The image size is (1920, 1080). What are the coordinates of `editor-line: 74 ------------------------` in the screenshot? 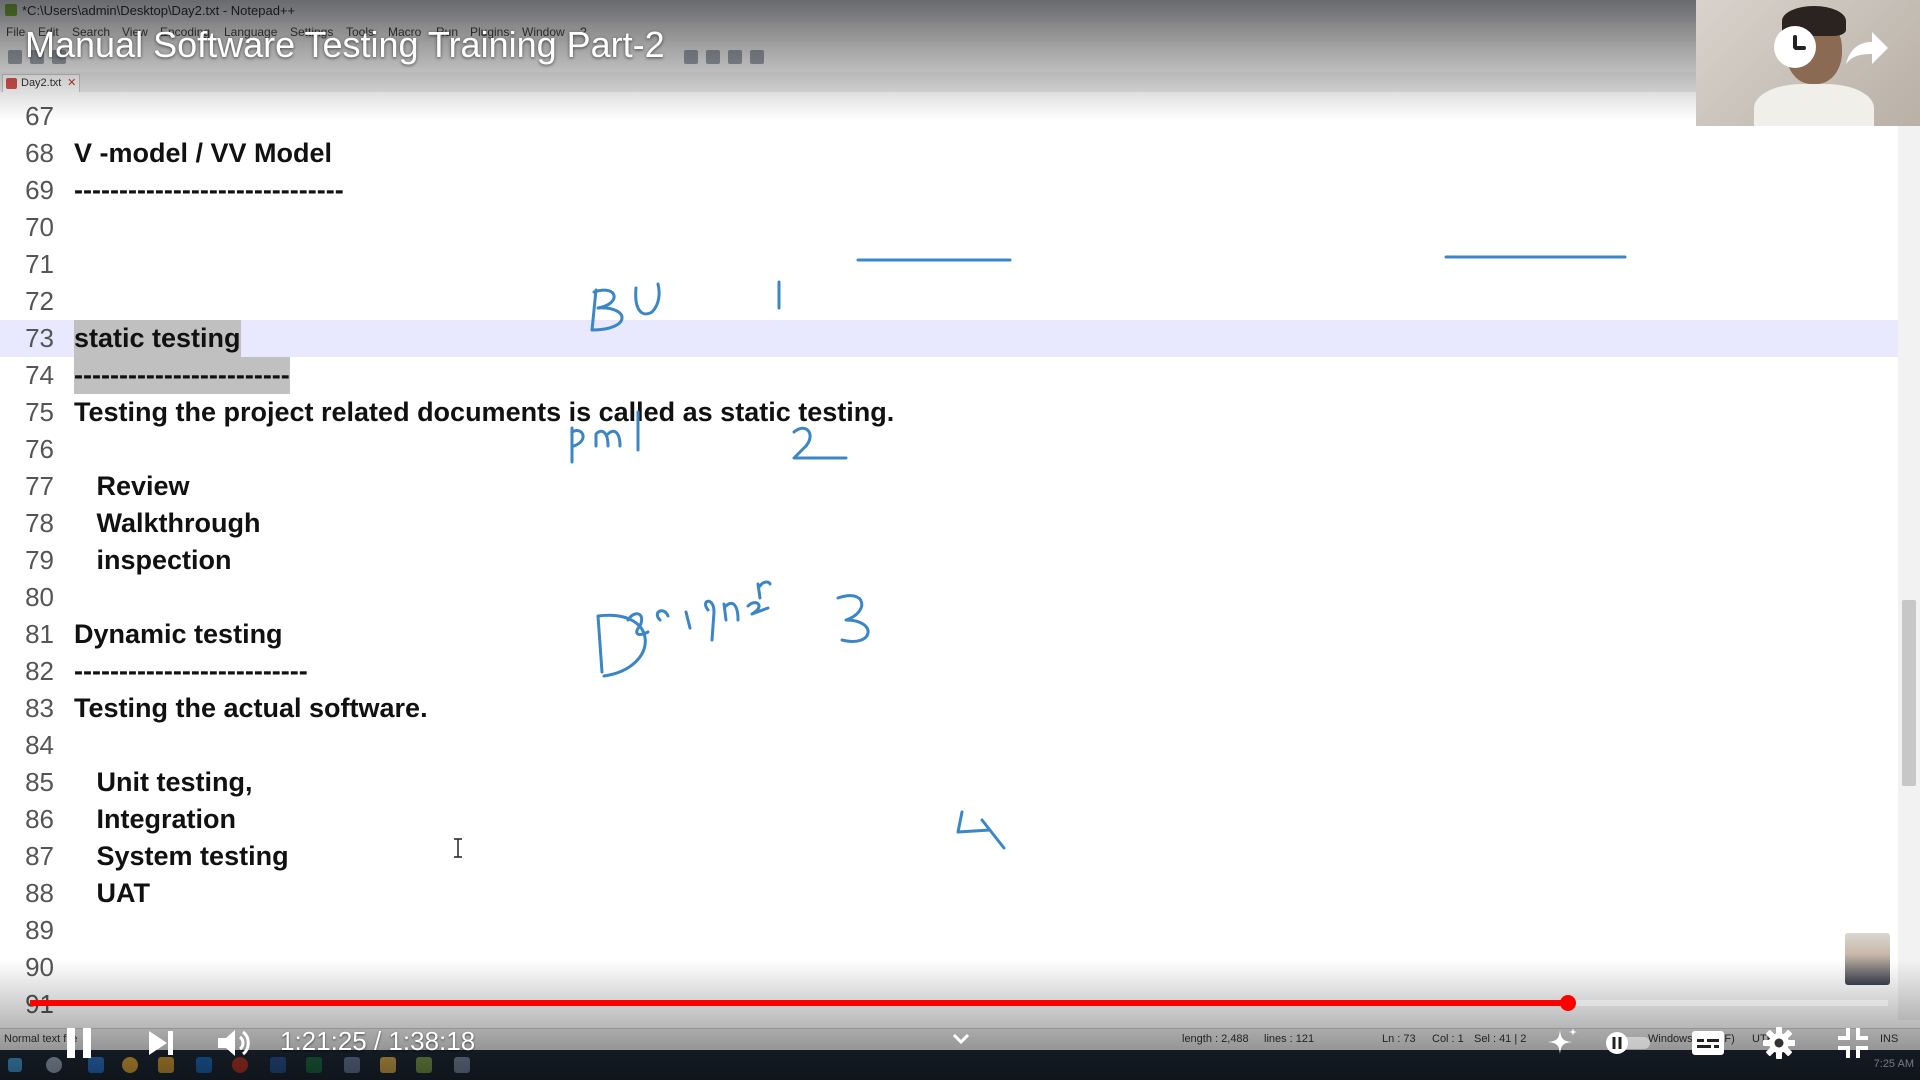 It's located at (949, 375).